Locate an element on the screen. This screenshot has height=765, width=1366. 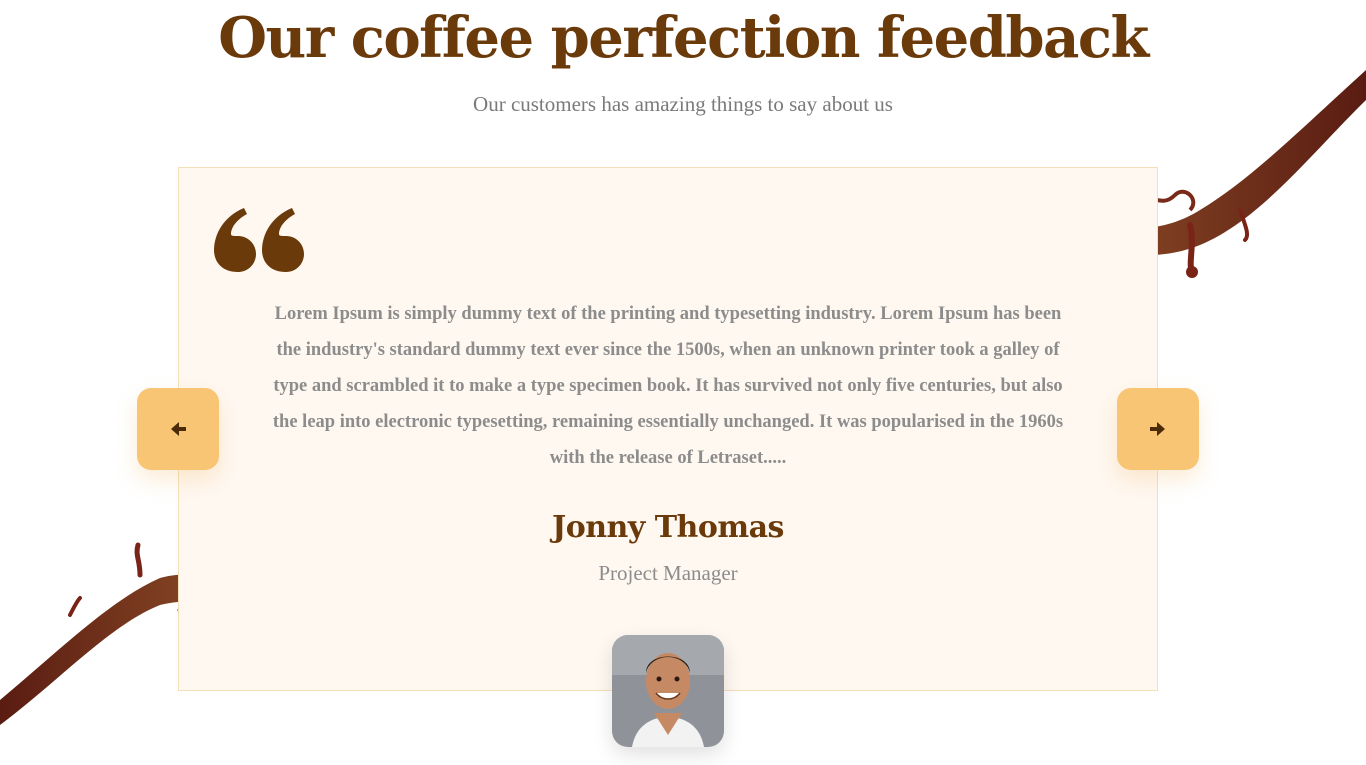
section-title: Our coffee perfection feedback is located at coordinates (683, 38).